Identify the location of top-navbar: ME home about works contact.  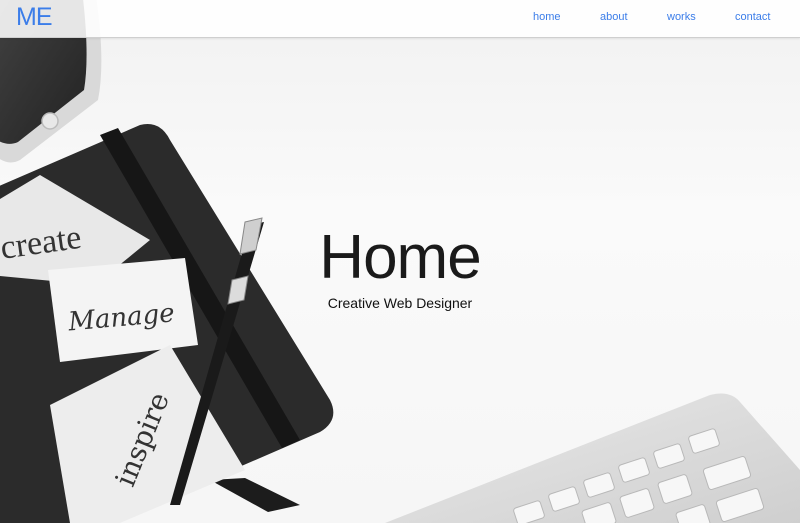
(400, 19).